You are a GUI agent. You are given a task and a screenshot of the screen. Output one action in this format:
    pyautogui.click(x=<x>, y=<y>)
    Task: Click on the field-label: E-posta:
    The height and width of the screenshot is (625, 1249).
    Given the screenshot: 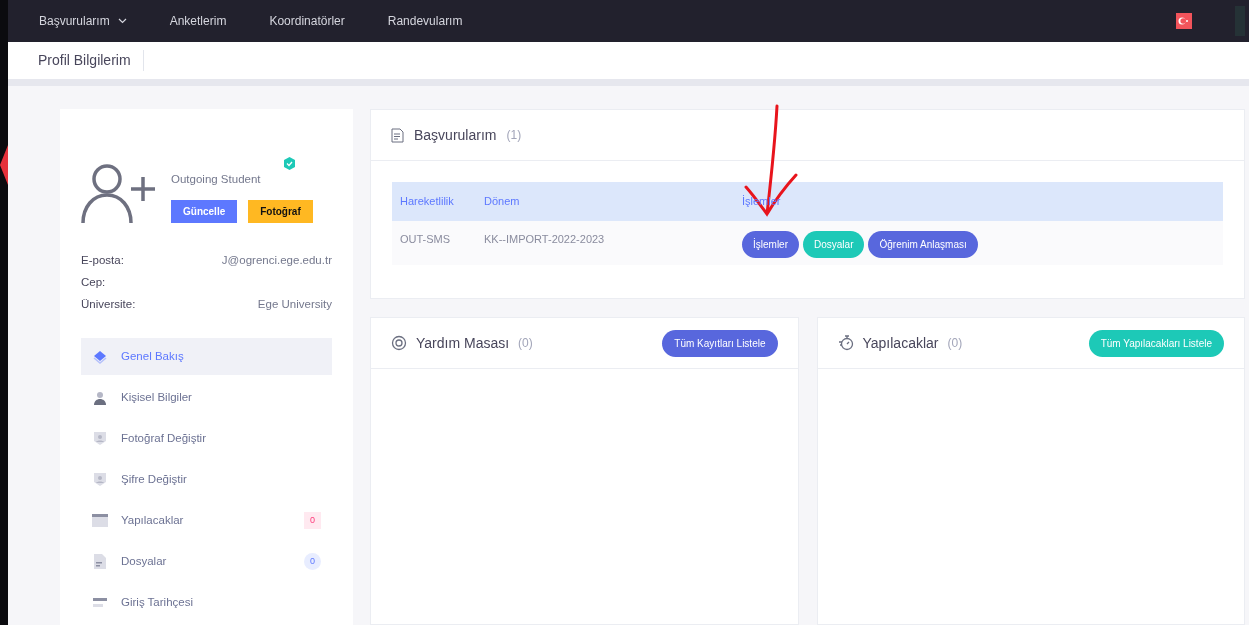 What is the action you would take?
    pyautogui.click(x=102, y=260)
    